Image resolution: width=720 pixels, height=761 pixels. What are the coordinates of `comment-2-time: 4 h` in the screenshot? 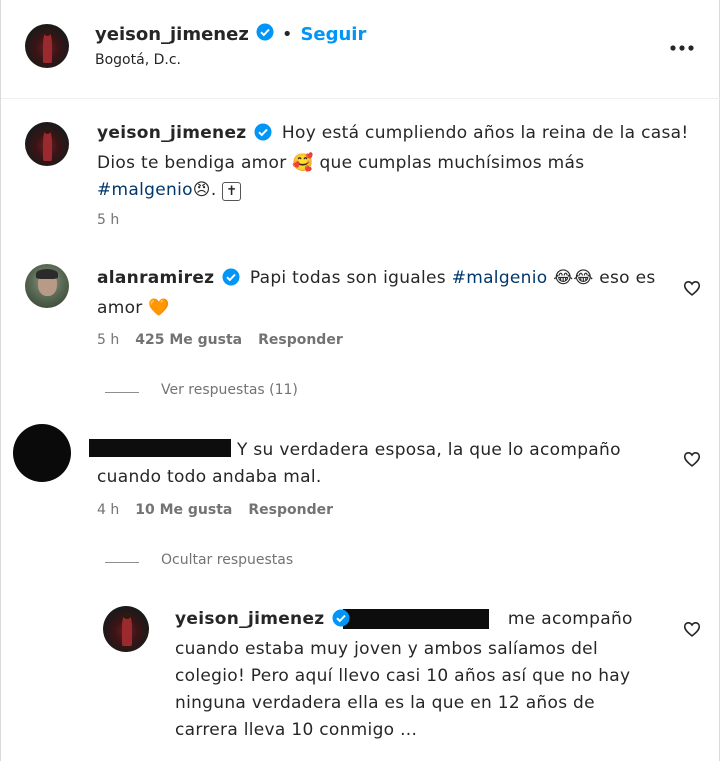 It's located at (108, 510).